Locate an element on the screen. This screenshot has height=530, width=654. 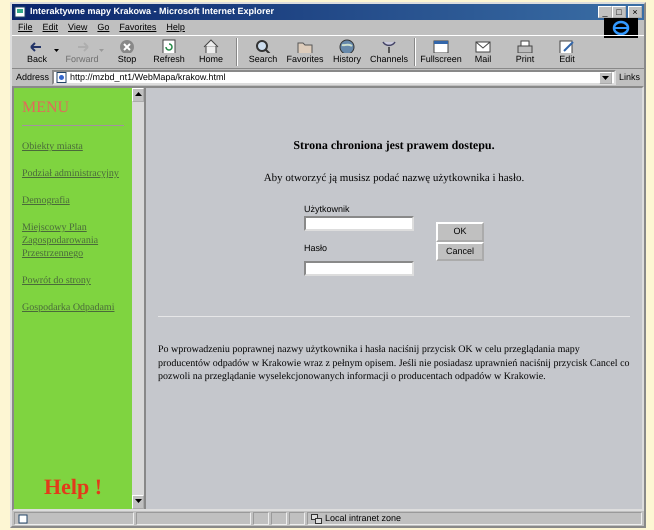
toolbar-button: Refresh is located at coordinates (169, 52).